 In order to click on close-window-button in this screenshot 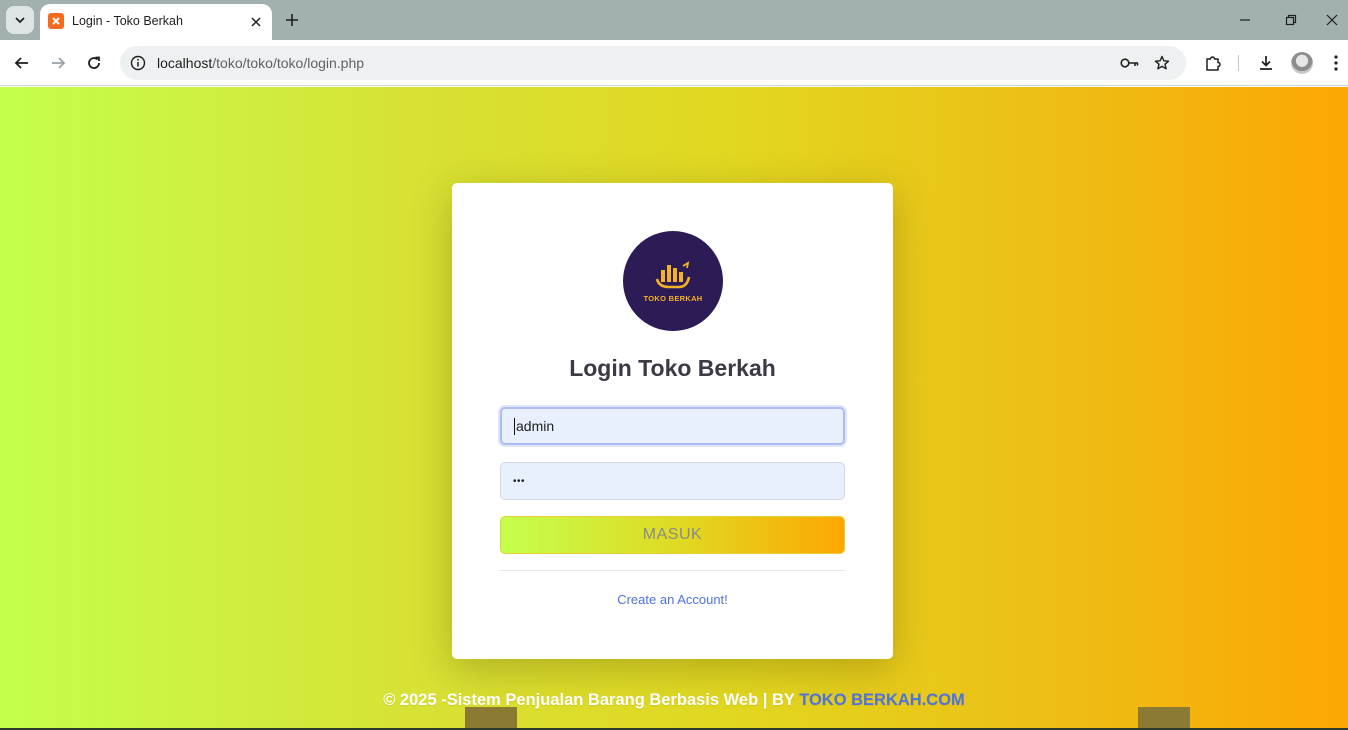, I will do `click(1332, 20)`.